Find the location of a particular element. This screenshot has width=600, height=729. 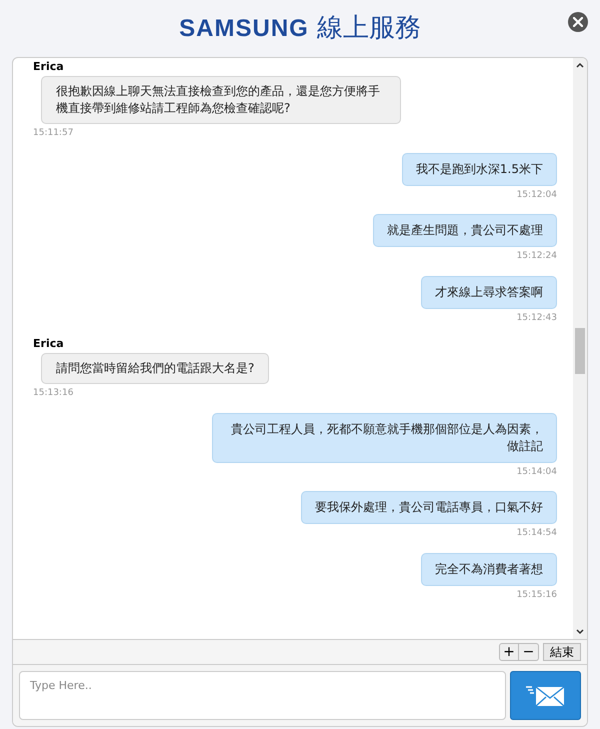

zoom-in-button: + is located at coordinates (509, 652).